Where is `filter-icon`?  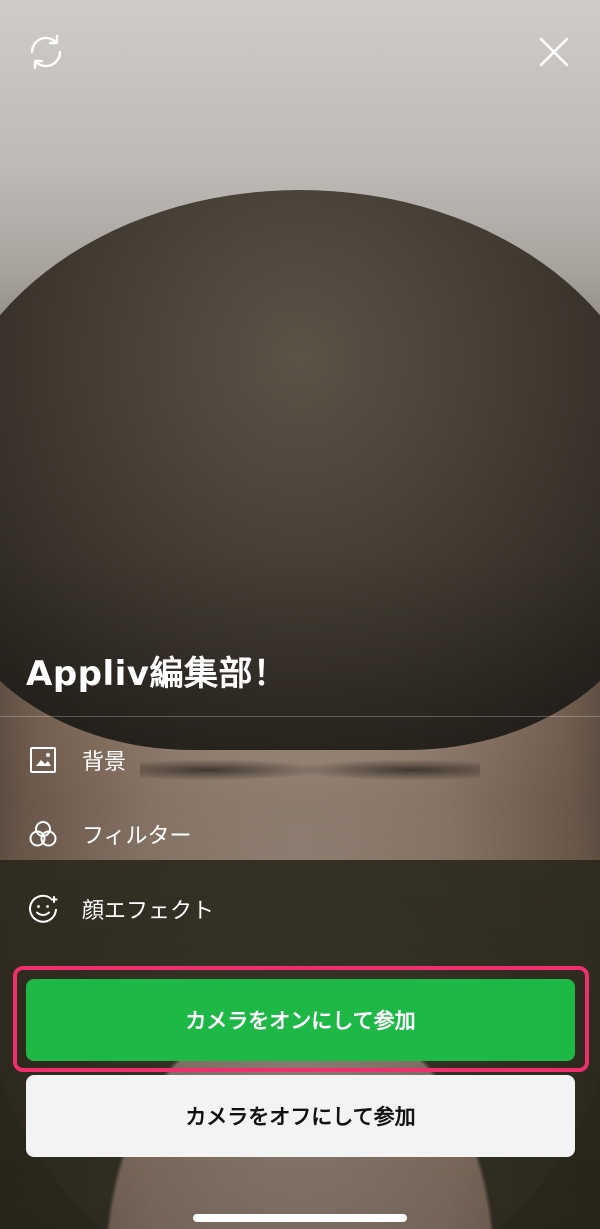
filter-icon is located at coordinates (43, 834).